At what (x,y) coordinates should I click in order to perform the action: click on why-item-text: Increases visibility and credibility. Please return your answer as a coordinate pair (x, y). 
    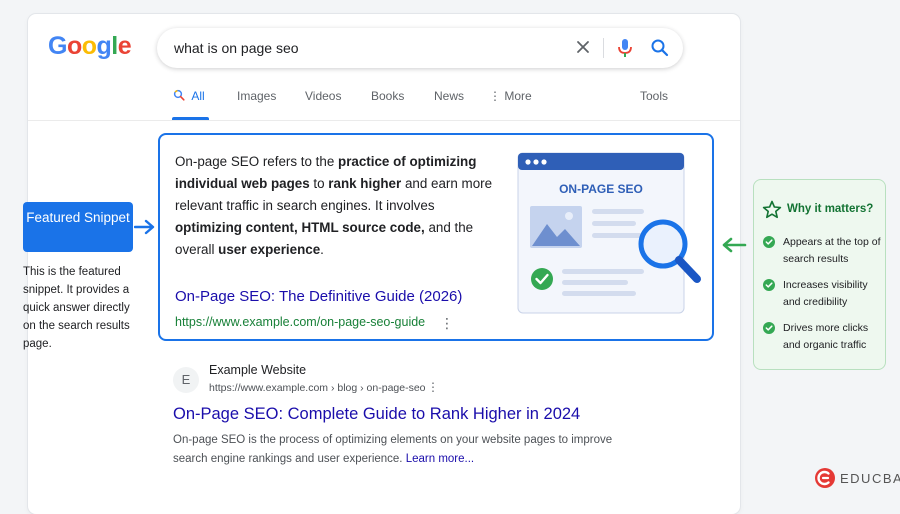
    Looking at the image, I should click on (825, 293).